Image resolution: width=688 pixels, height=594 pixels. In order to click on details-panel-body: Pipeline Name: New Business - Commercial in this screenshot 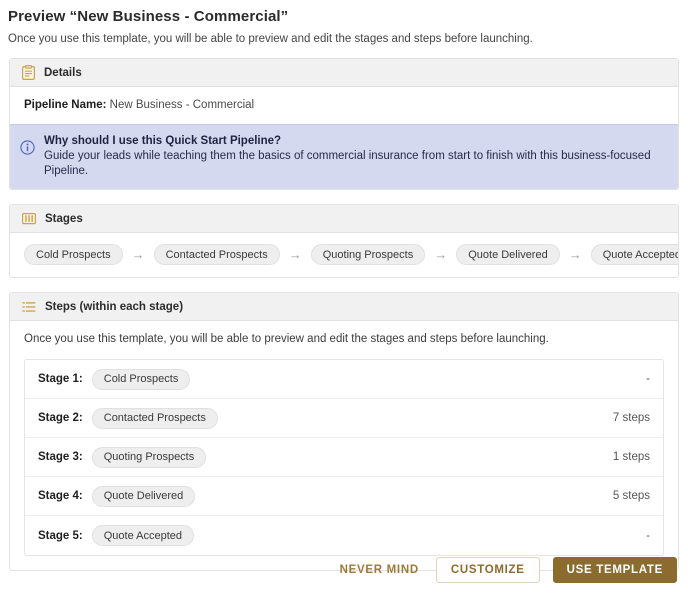, I will do `click(344, 105)`.